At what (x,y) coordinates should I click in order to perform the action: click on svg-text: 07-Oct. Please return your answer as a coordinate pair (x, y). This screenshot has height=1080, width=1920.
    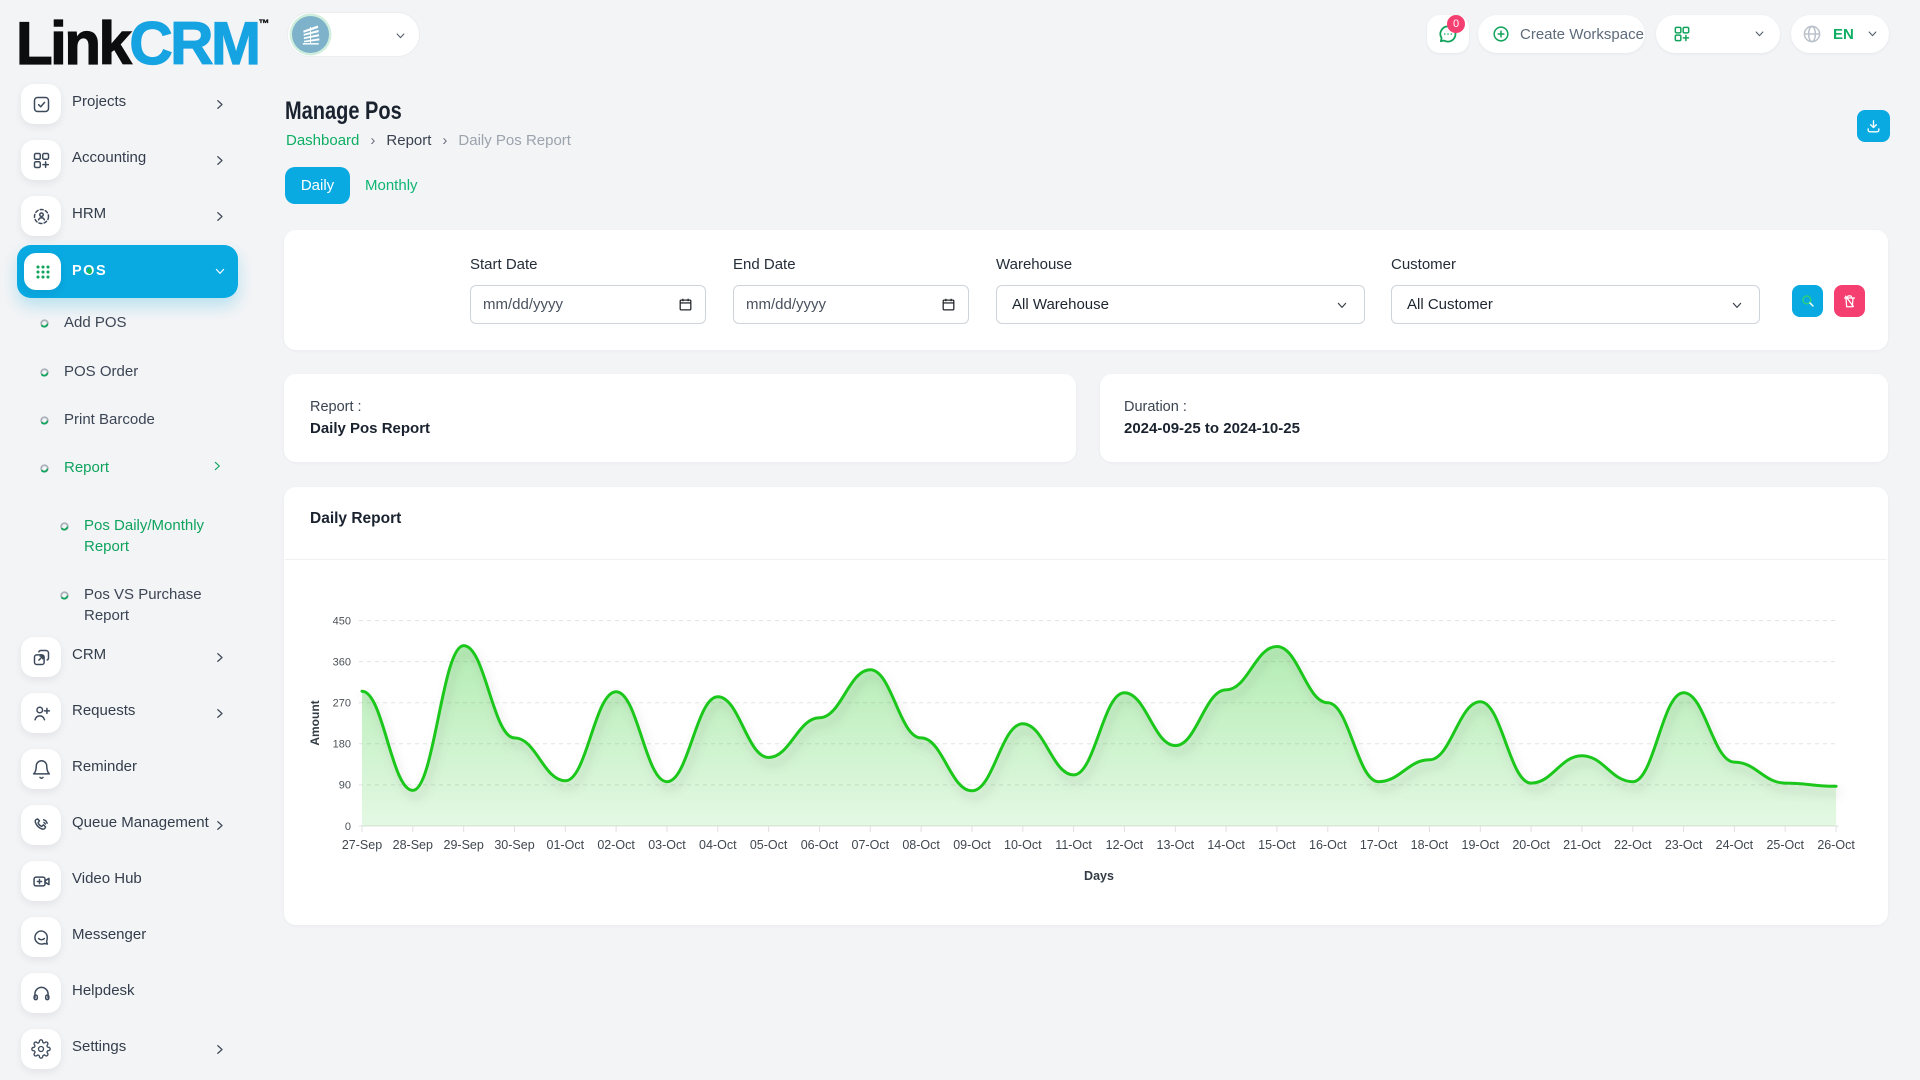
    Looking at the image, I should click on (871, 845).